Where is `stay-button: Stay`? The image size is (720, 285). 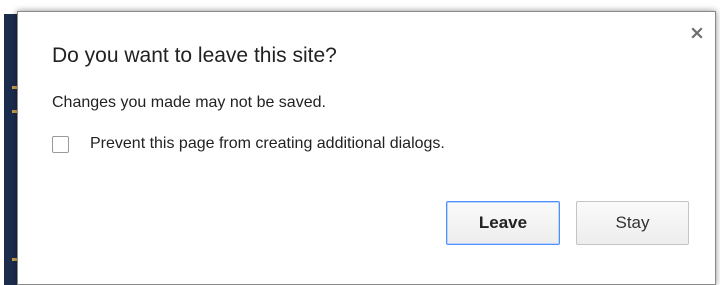
stay-button: Stay is located at coordinates (632, 223).